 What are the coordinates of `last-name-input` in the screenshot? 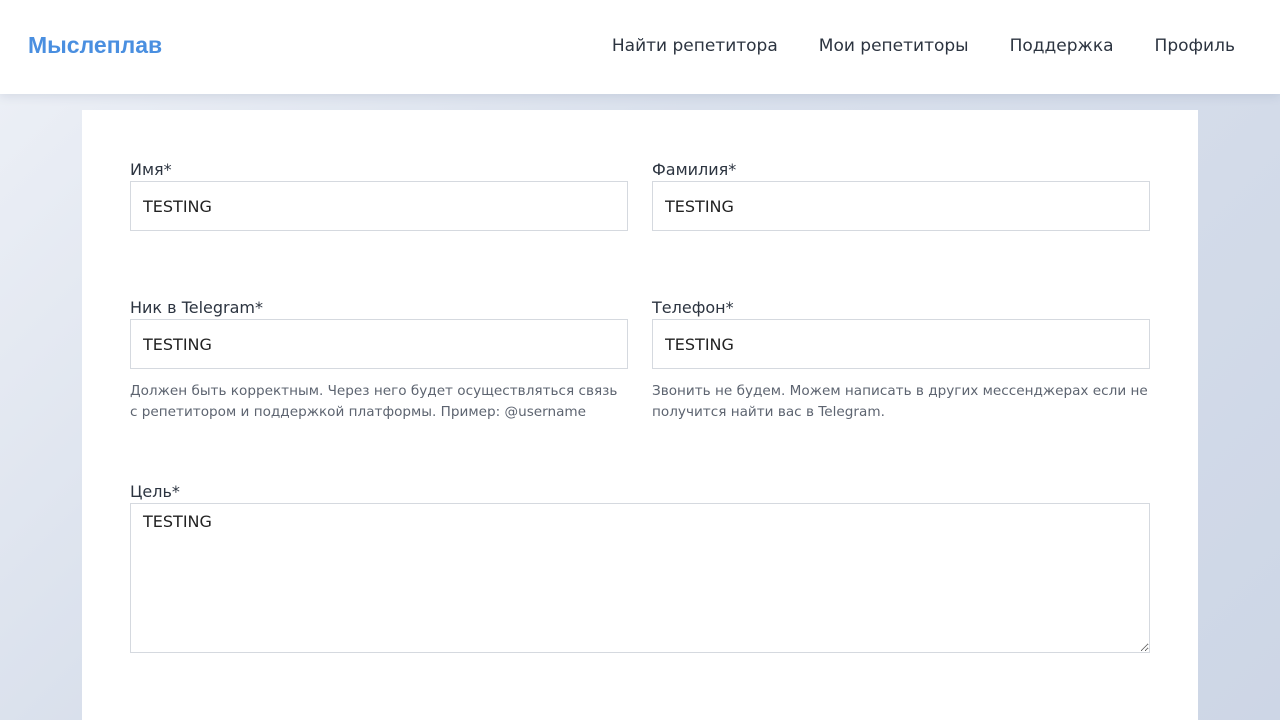 It's located at (901, 206).